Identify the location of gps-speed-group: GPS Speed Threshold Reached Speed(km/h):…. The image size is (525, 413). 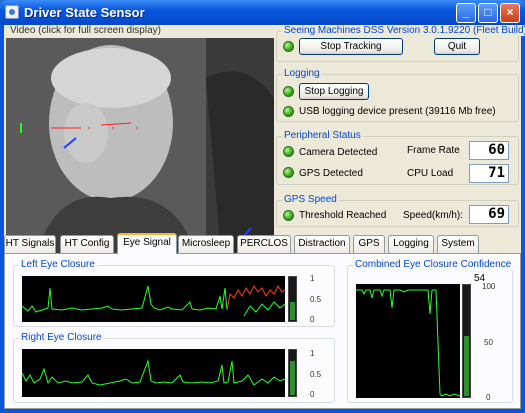
(397, 210).